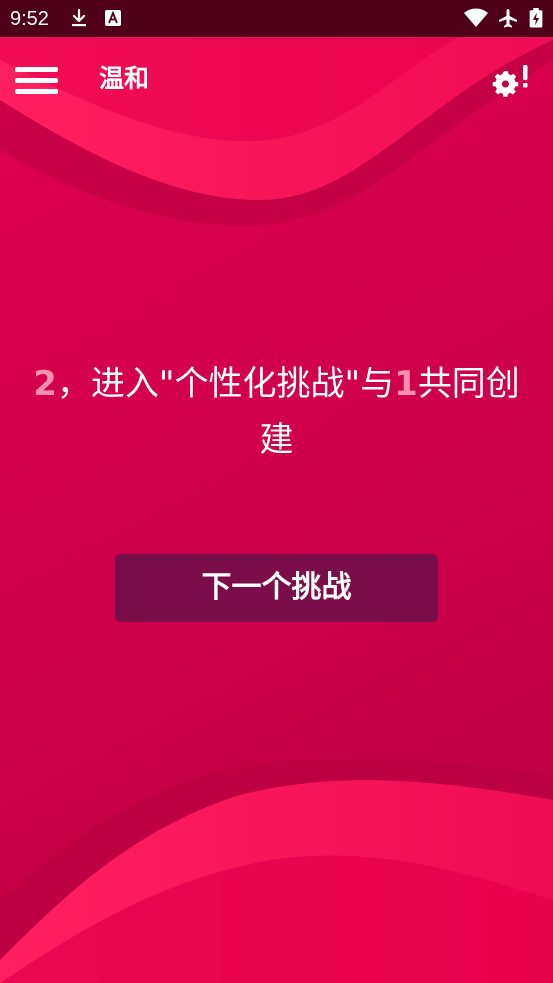 The image size is (553, 983). Describe the element at coordinates (79, 17) in the screenshot. I see `download-icon` at that location.